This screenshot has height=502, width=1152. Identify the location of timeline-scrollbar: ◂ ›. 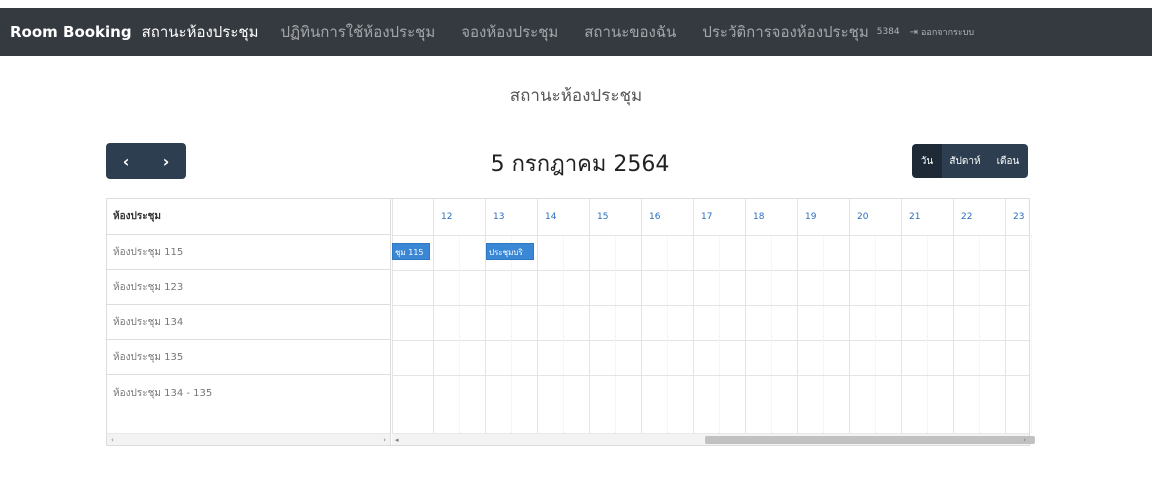
(713, 439).